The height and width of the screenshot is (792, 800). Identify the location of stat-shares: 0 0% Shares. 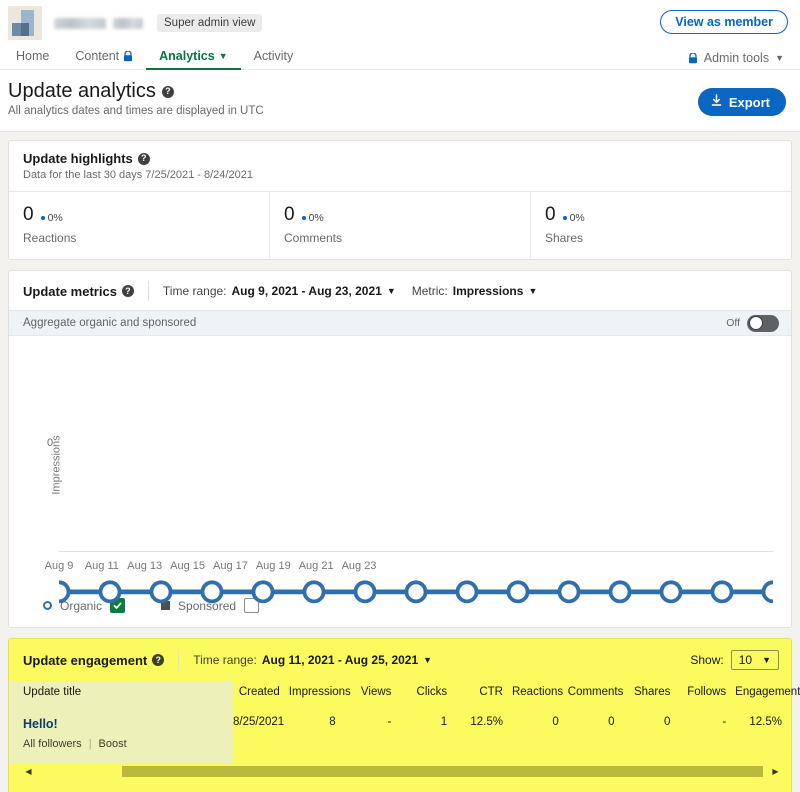
(661, 225).